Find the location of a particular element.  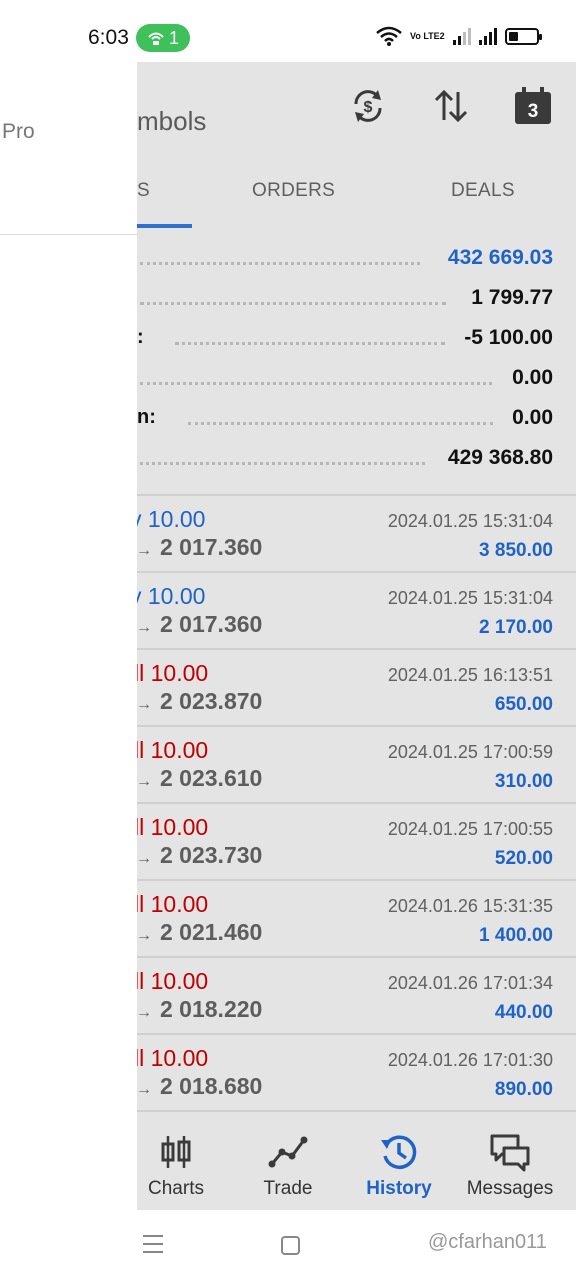

hotspot-icon is located at coordinates (156, 38).